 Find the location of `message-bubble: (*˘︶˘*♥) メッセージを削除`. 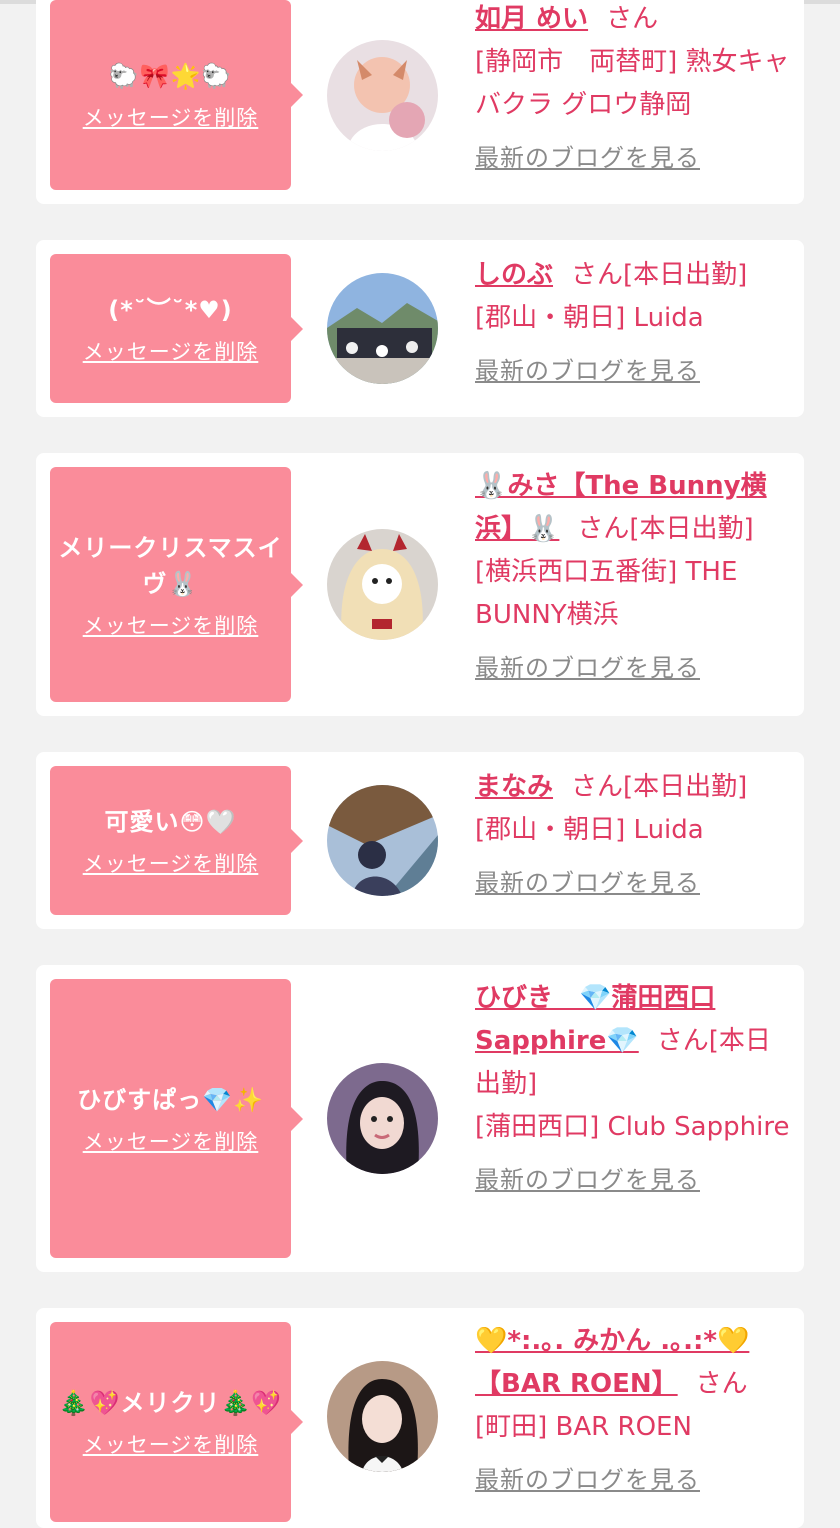

message-bubble: (*˘︶˘*♥) メッセージを削除 is located at coordinates (176, 328).